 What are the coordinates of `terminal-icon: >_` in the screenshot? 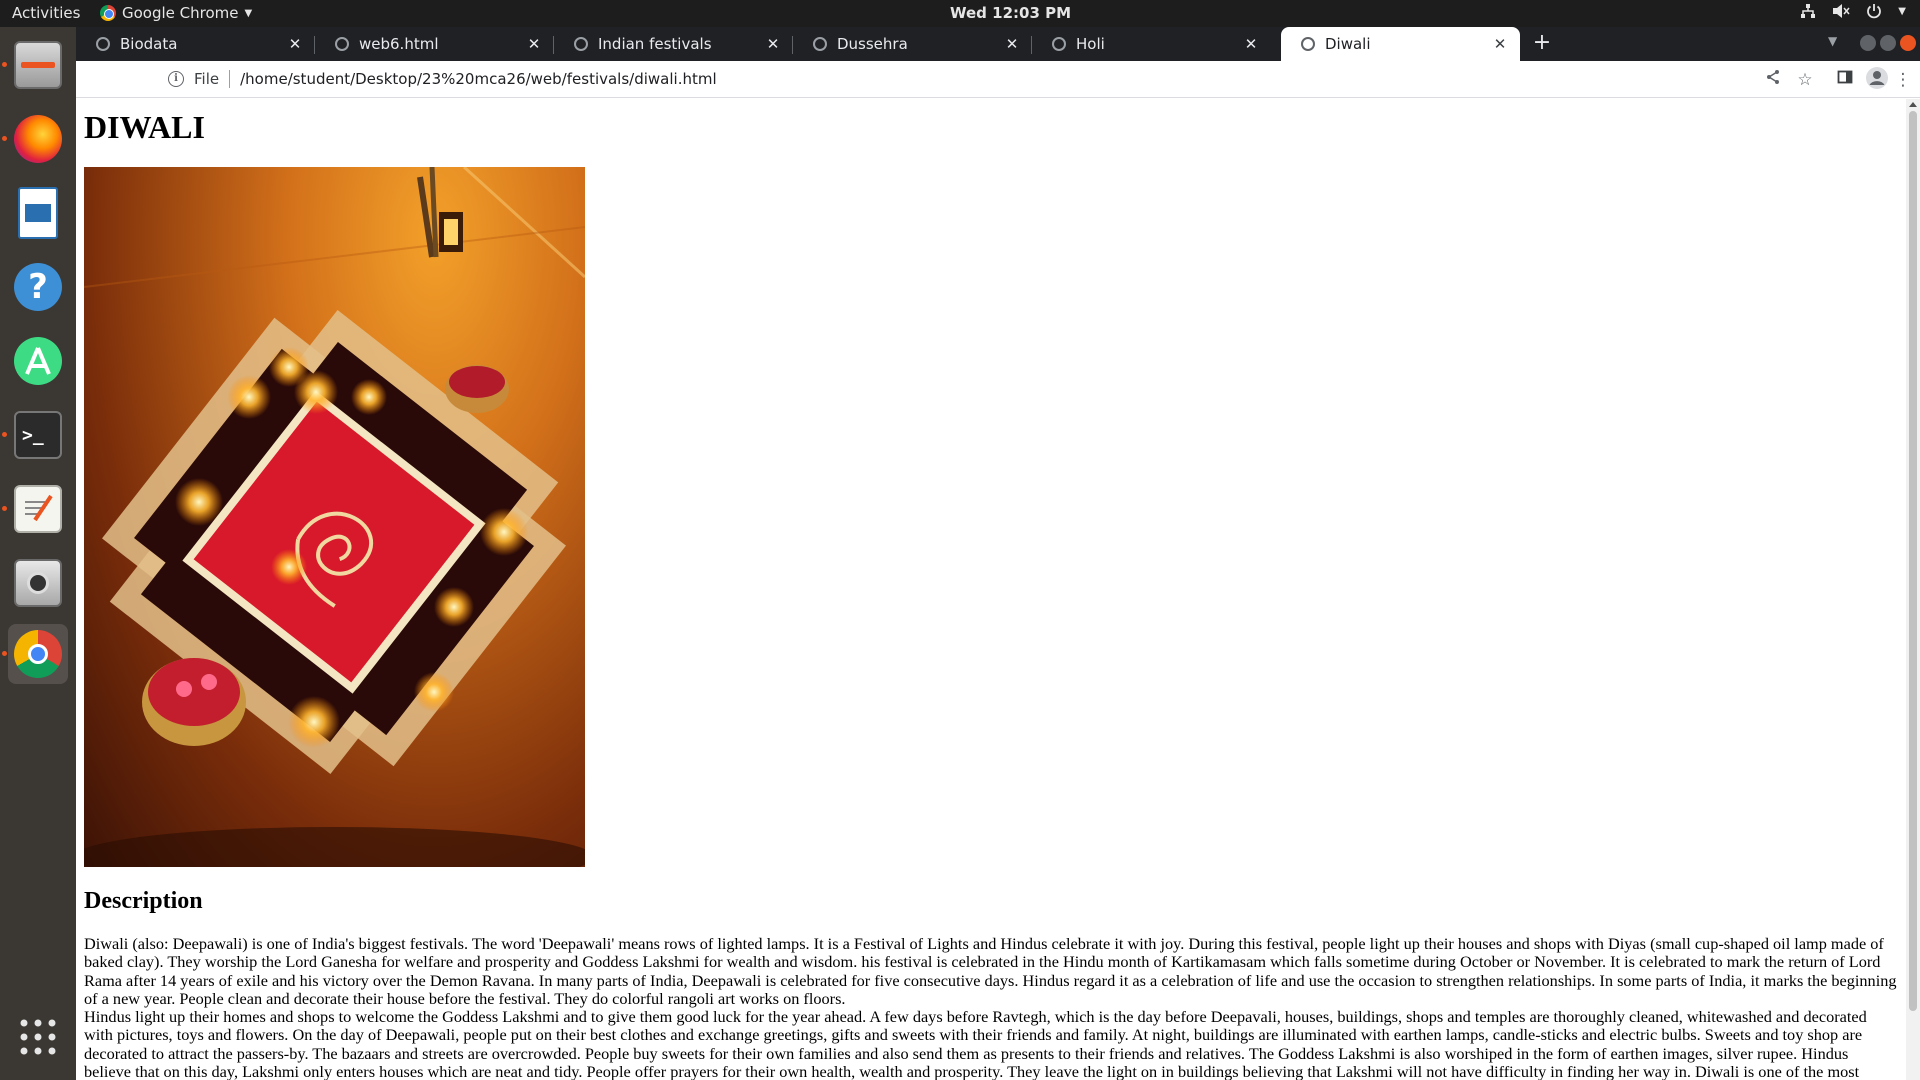 It's located at (38, 435).